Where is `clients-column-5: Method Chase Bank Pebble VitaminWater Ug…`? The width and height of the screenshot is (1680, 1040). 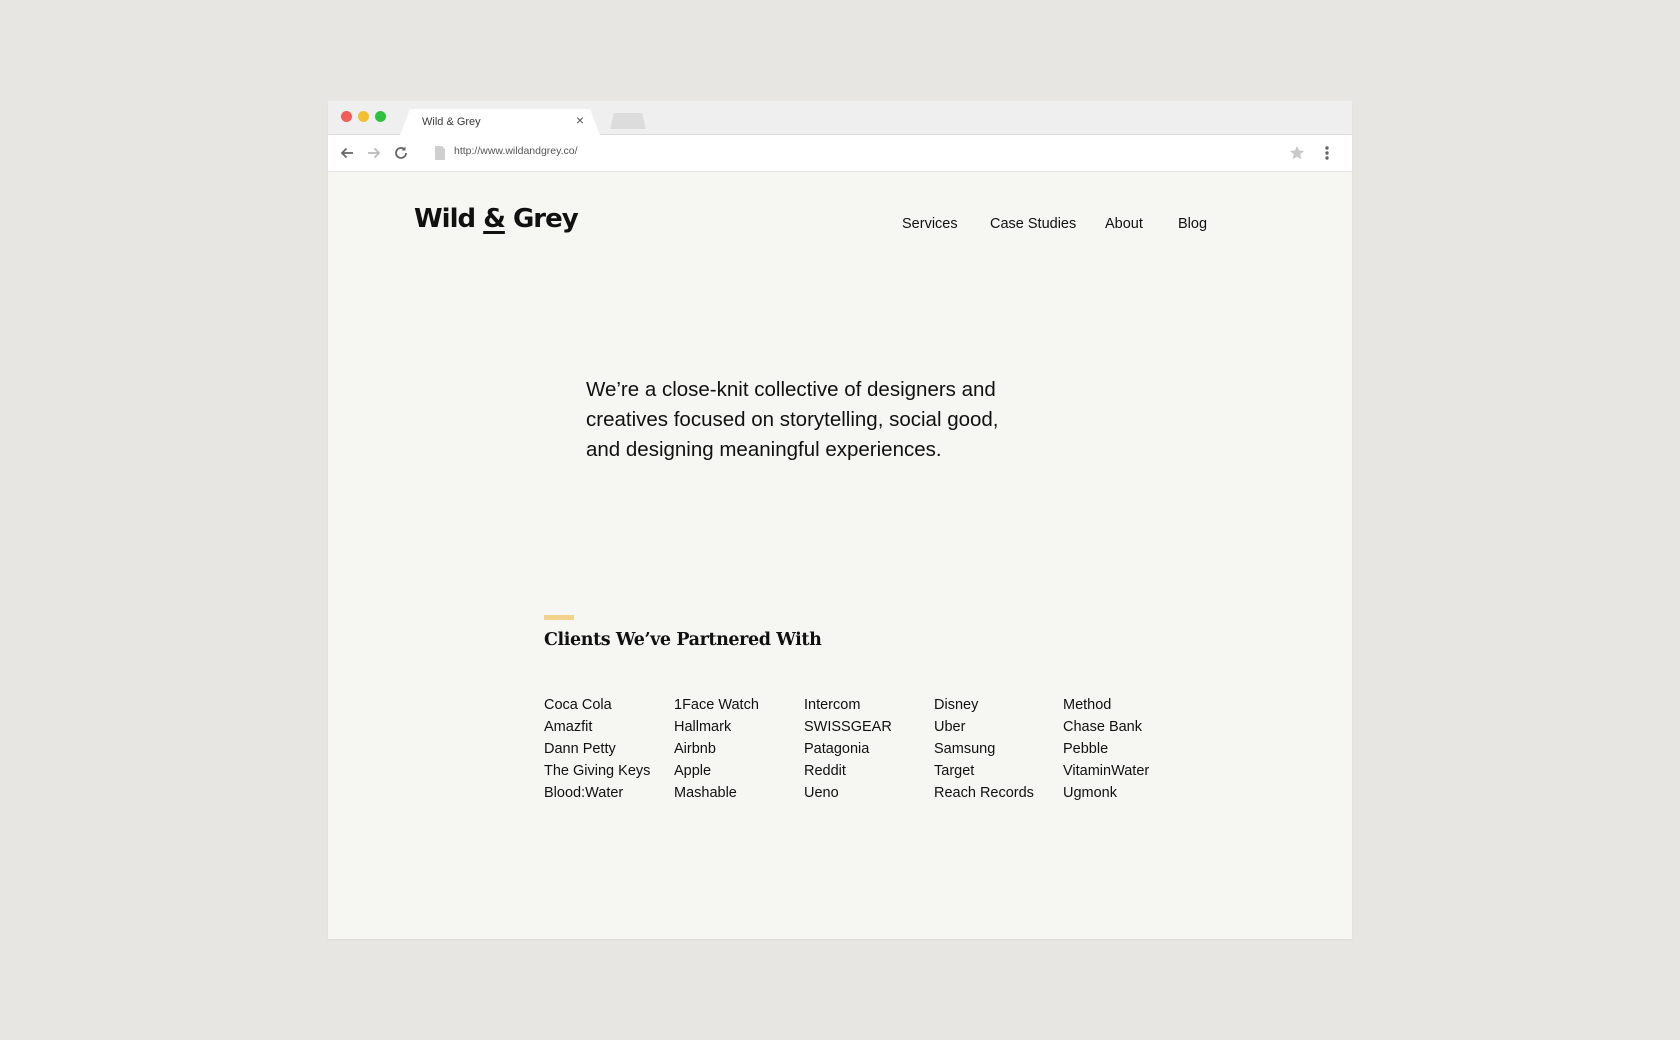
clients-column-5: Method Chase Bank Pebble VitaminWater Ug… is located at coordinates (1127, 749).